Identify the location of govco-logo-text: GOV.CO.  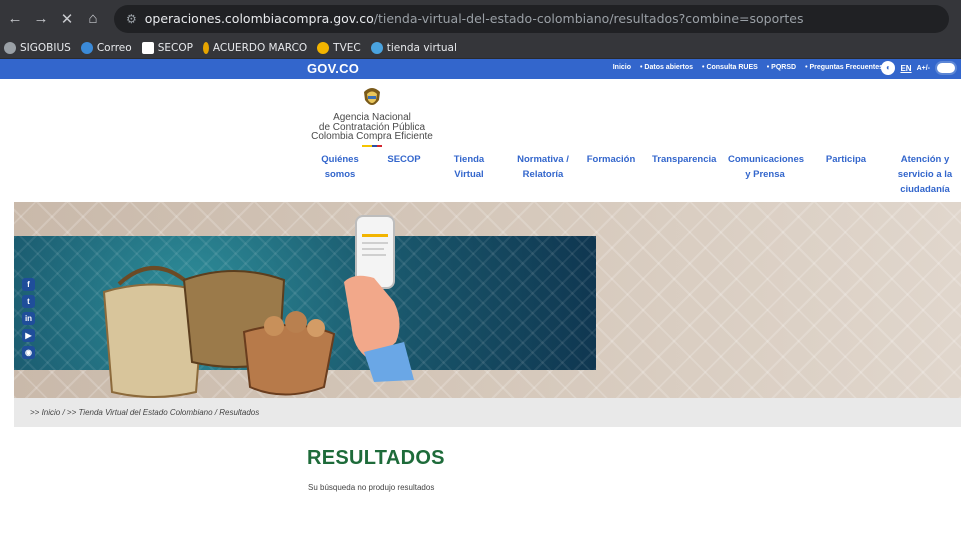
(333, 68).